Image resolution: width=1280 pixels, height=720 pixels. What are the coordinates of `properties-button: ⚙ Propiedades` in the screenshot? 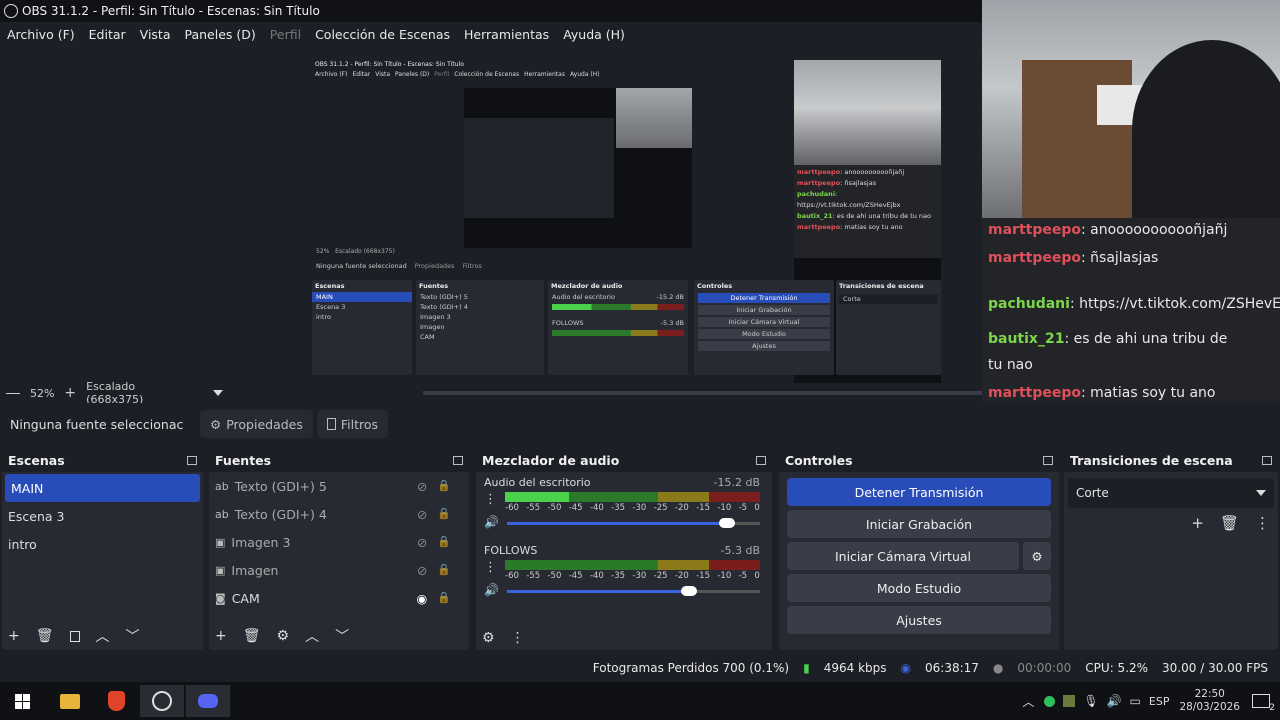 It's located at (256, 424).